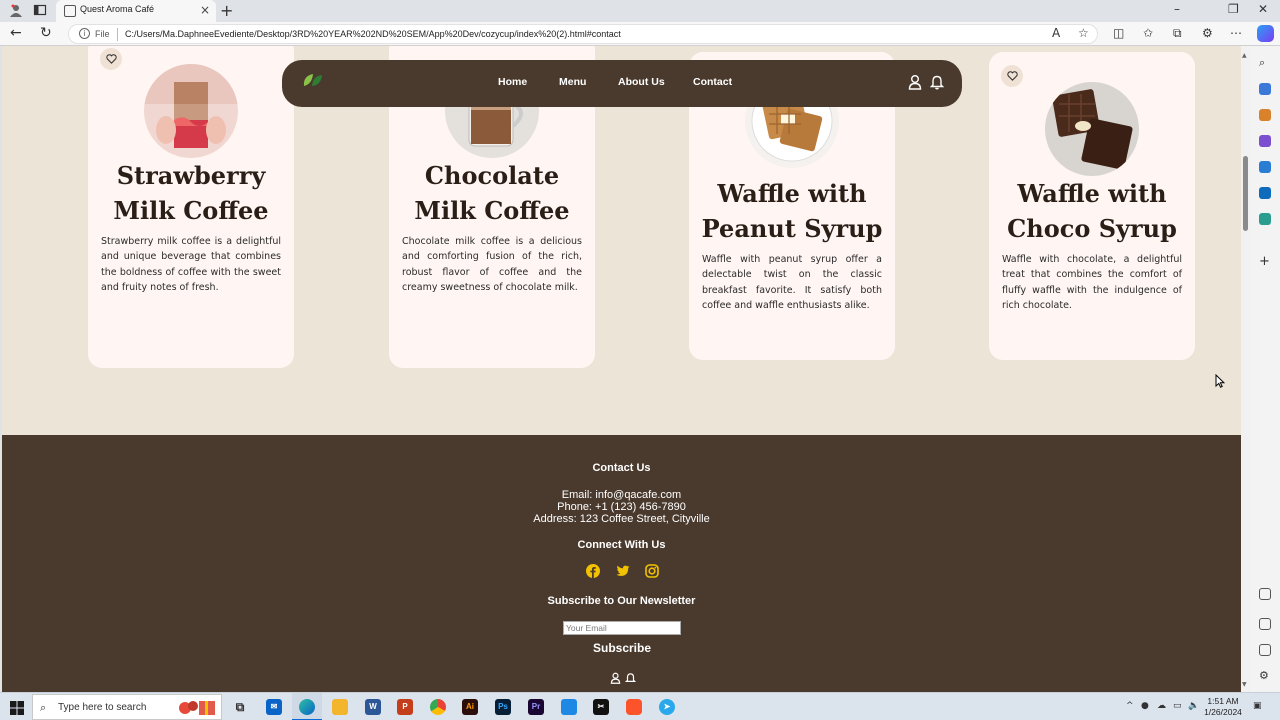 The image size is (1280, 720). What do you see at coordinates (1265, 115) in the screenshot?
I see `tools-icon` at bounding box center [1265, 115].